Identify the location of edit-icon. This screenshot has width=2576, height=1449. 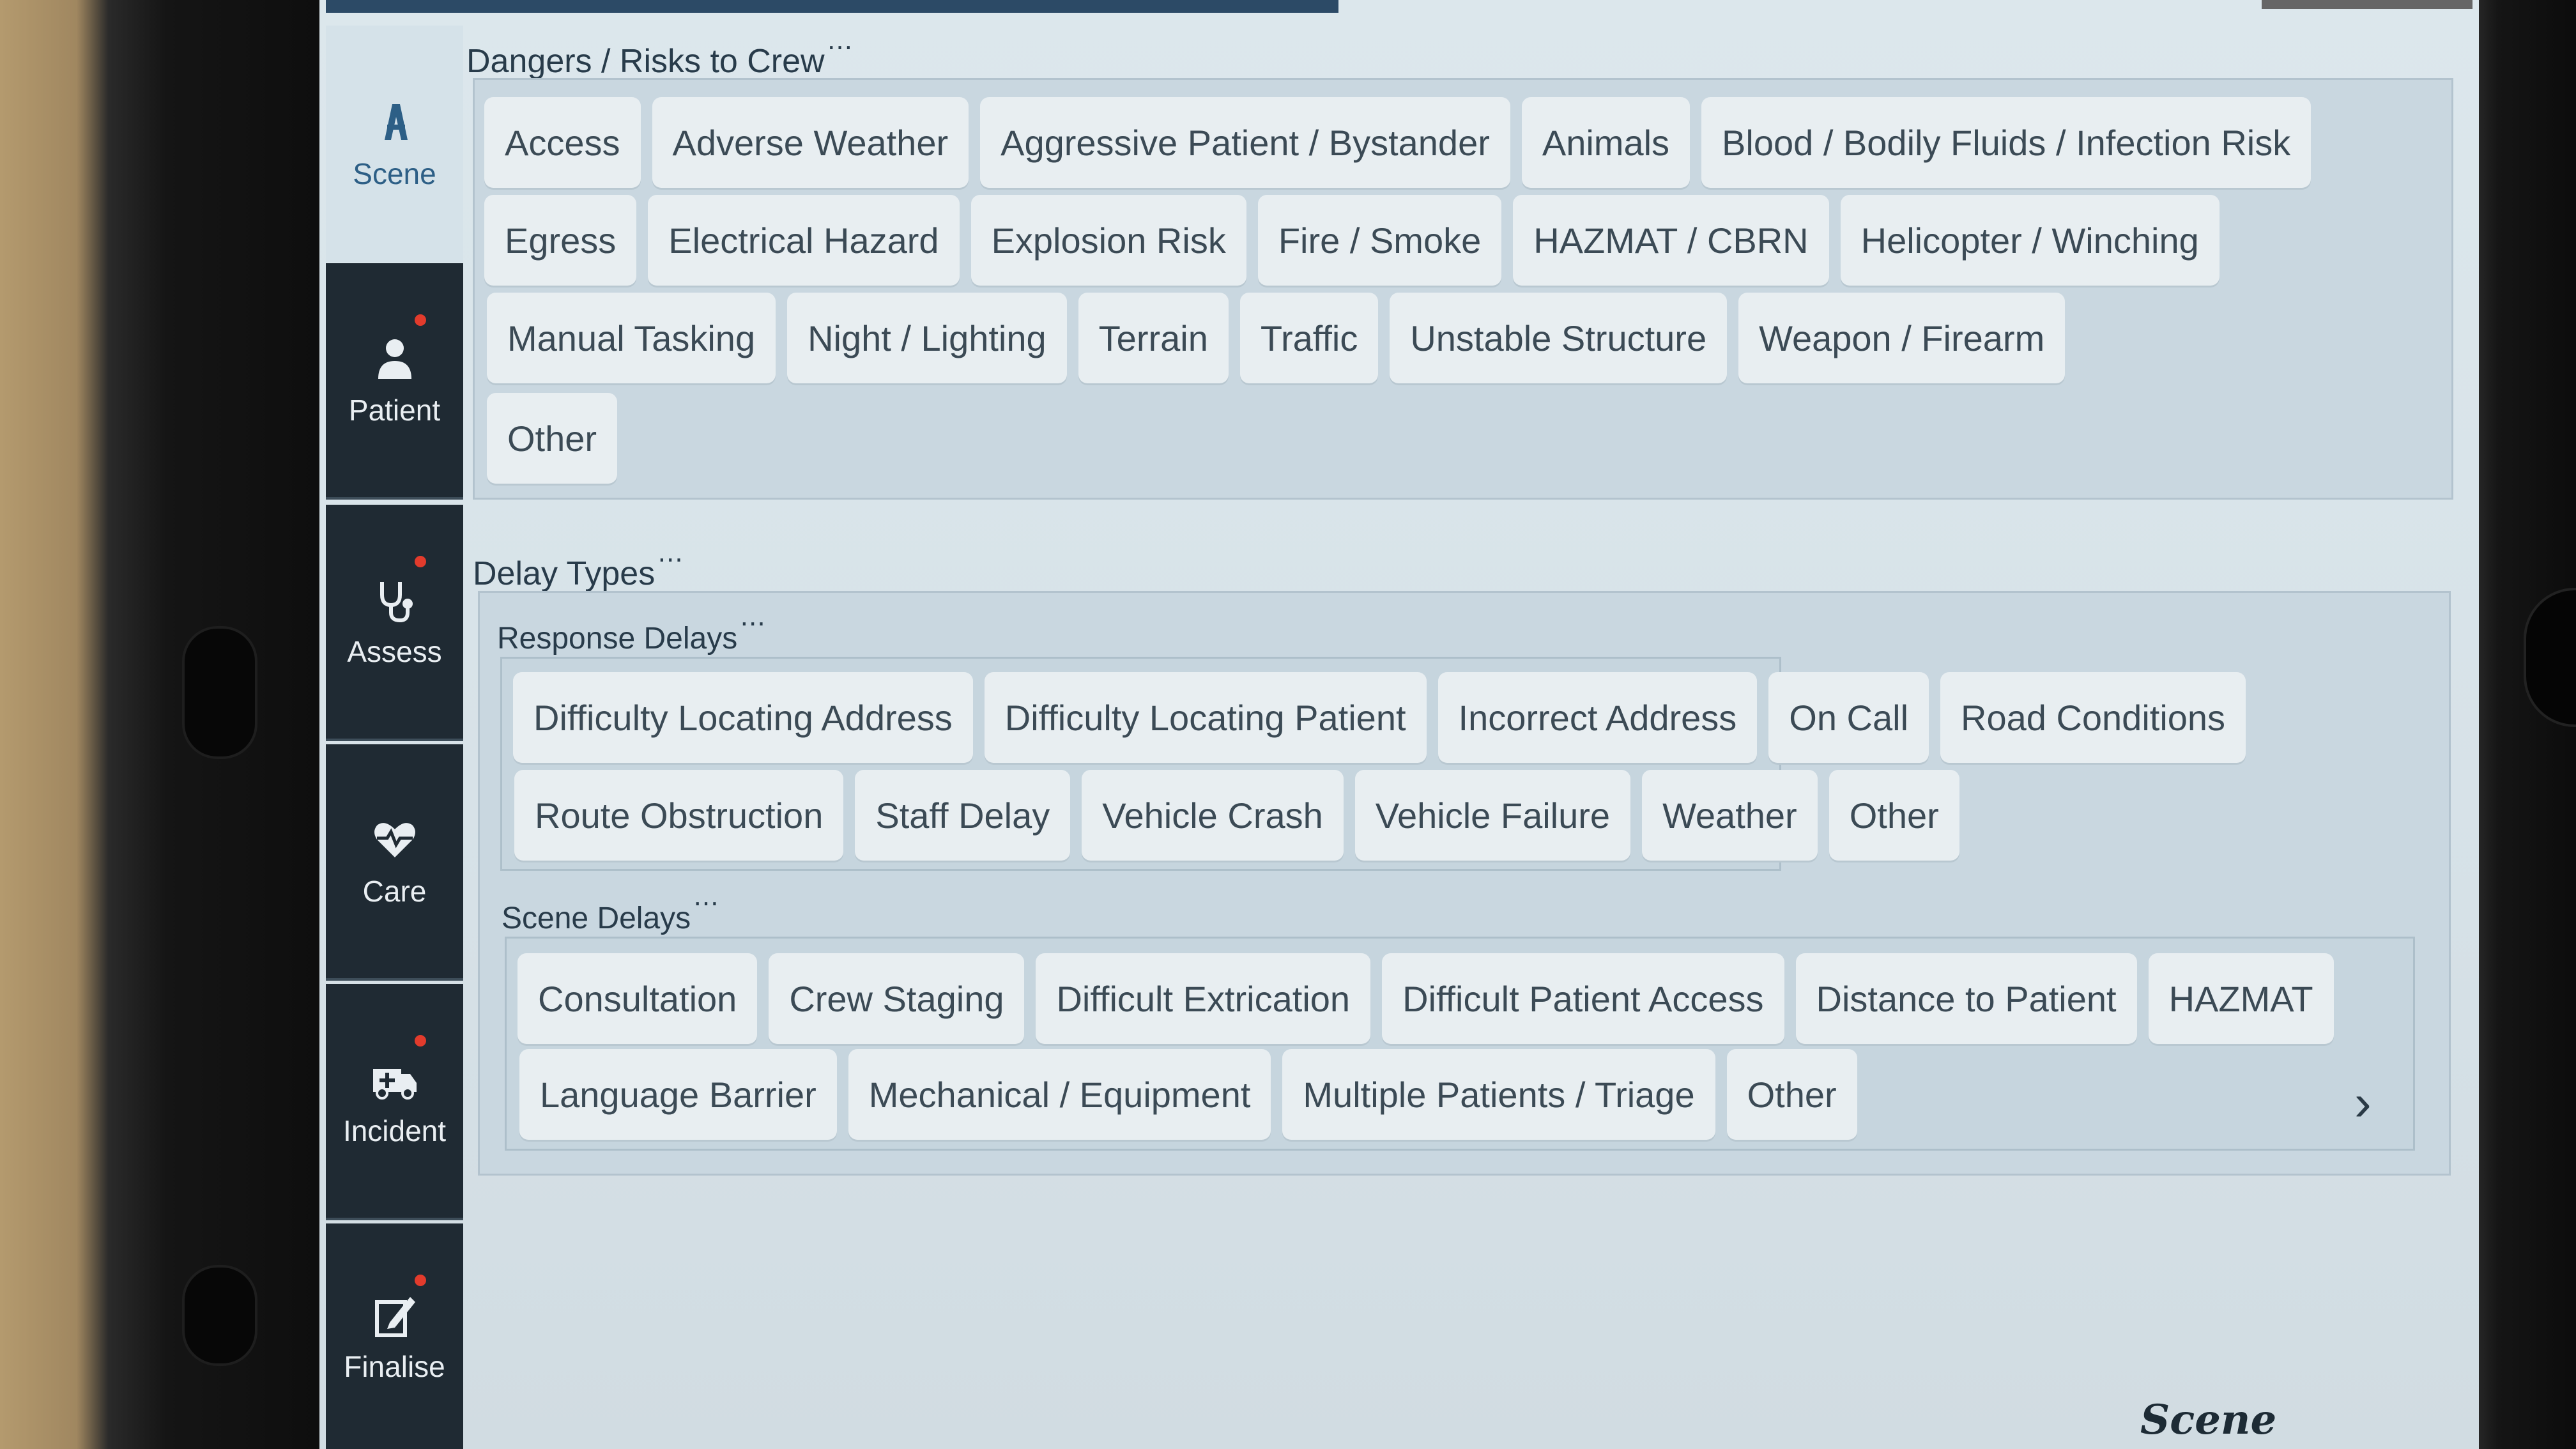
(394, 1316).